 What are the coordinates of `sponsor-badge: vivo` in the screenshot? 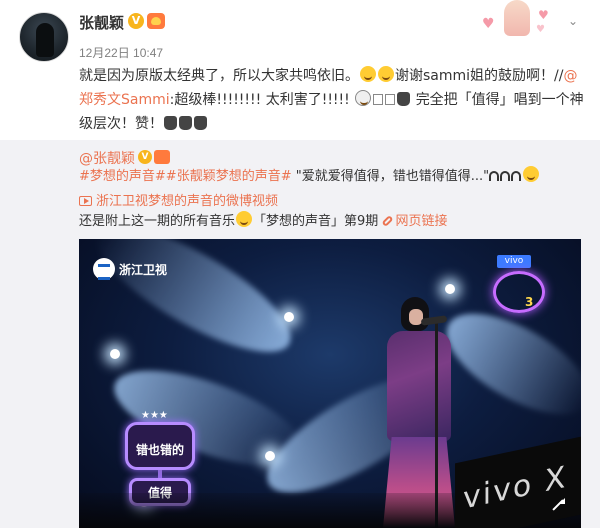 It's located at (514, 261).